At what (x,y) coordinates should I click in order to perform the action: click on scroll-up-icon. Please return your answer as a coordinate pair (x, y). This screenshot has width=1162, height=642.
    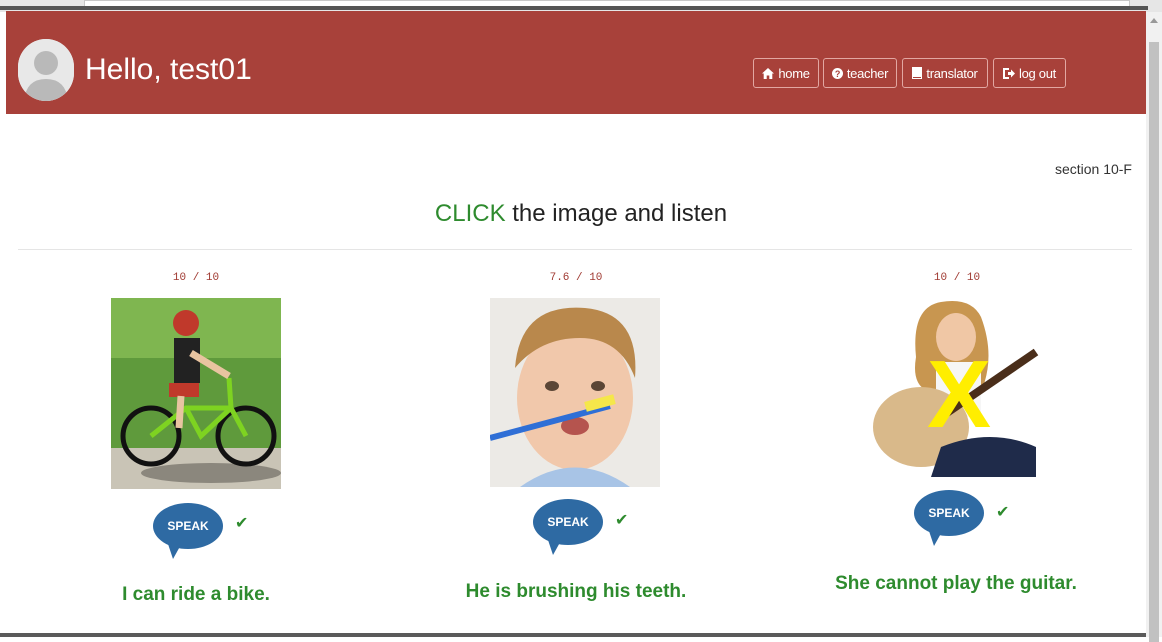
    Looking at the image, I should click on (1154, 20).